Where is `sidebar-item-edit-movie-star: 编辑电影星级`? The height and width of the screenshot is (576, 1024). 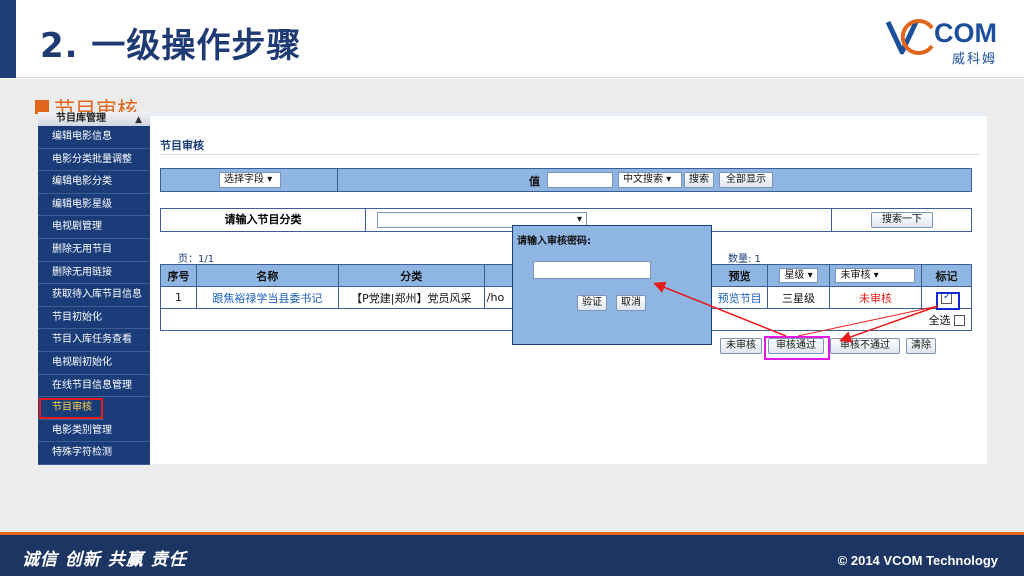
sidebar-item-edit-movie-star: 编辑电影星级 is located at coordinates (94, 205).